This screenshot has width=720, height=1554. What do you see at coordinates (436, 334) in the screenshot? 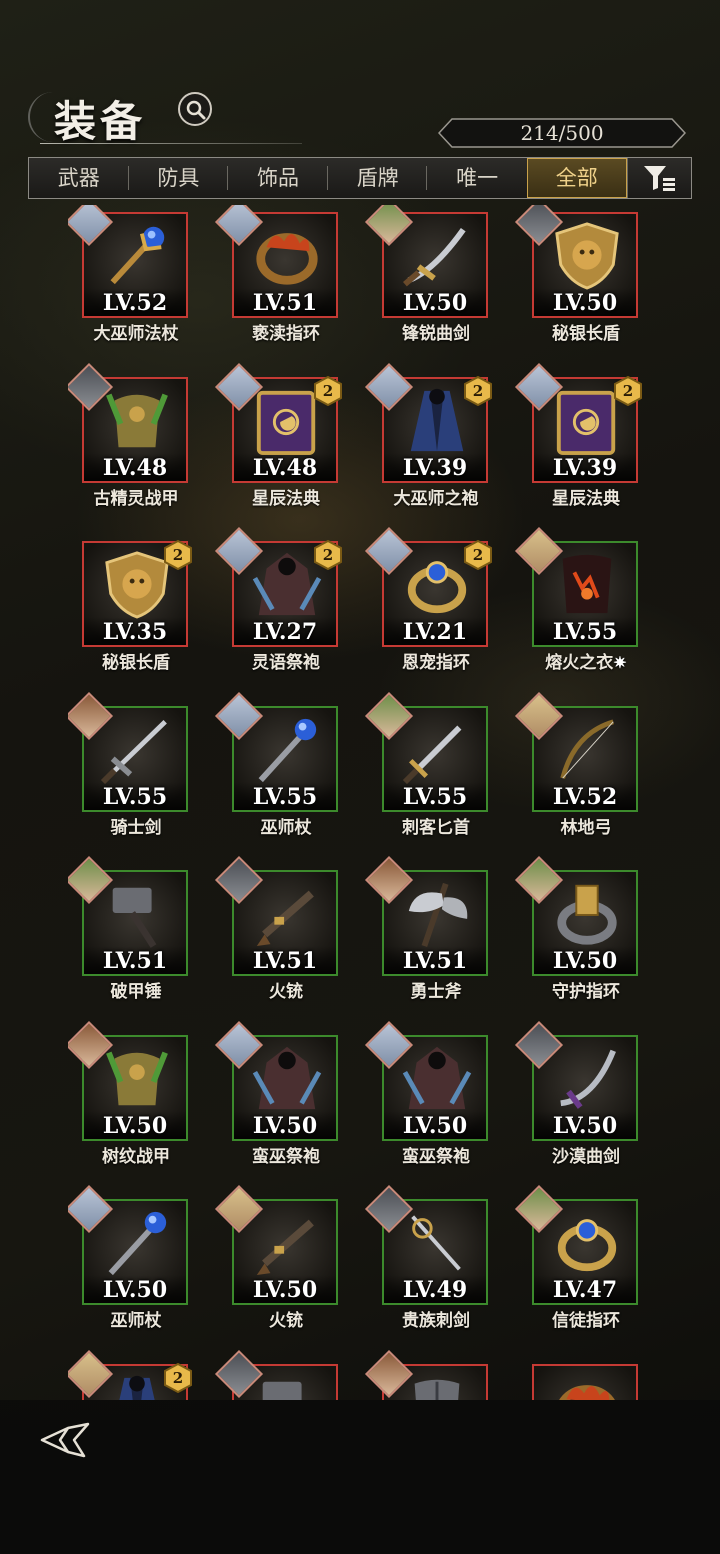
I see `item-name-text: 锋锐曲剑` at bounding box center [436, 334].